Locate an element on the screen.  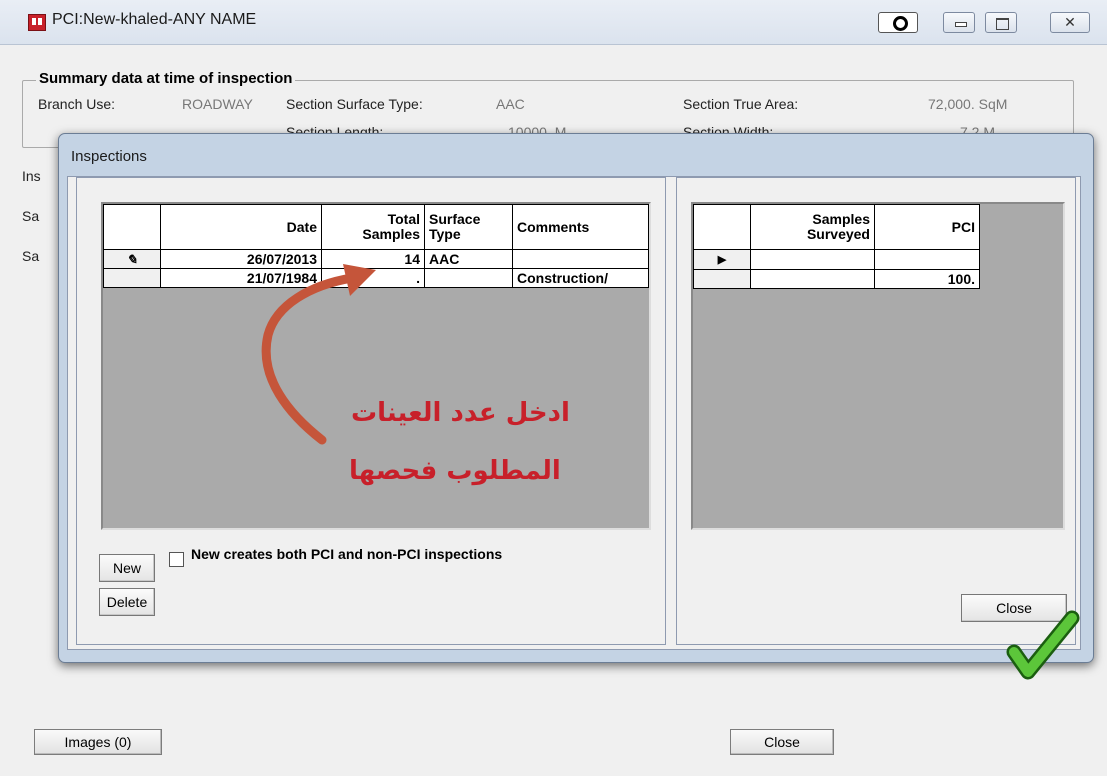
row-selector: ▶ is located at coordinates (722, 259).